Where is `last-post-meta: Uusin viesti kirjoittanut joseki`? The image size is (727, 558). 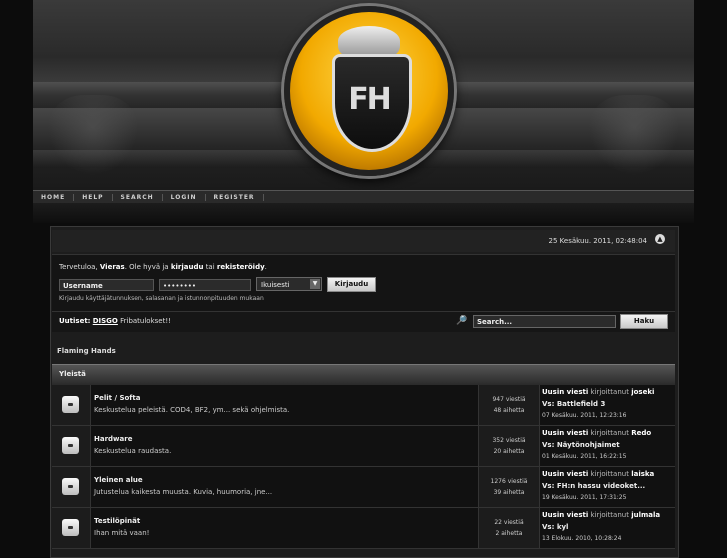
last-post-meta: Uusin viesti kirjoittanut joseki is located at coordinates (598, 392).